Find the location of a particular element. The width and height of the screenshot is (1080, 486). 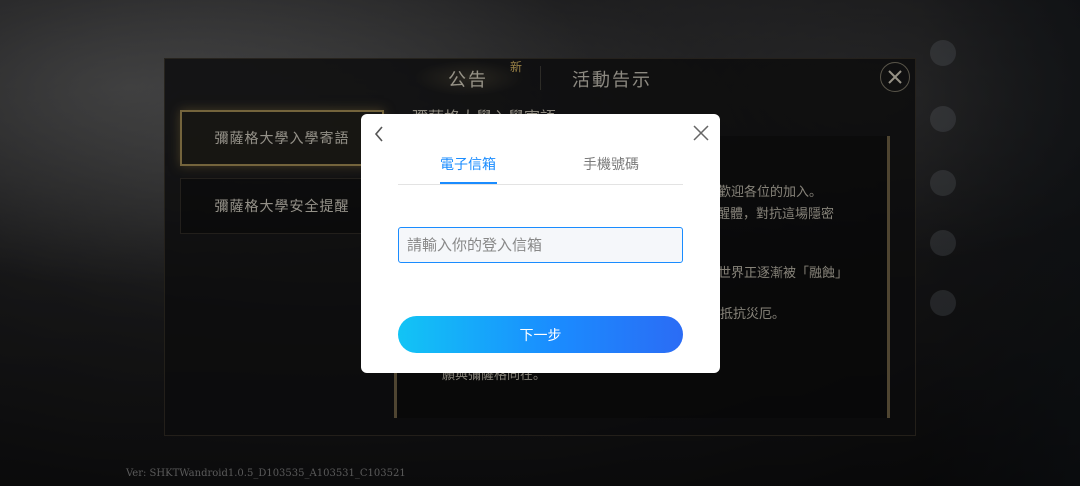

email-input is located at coordinates (540, 245).